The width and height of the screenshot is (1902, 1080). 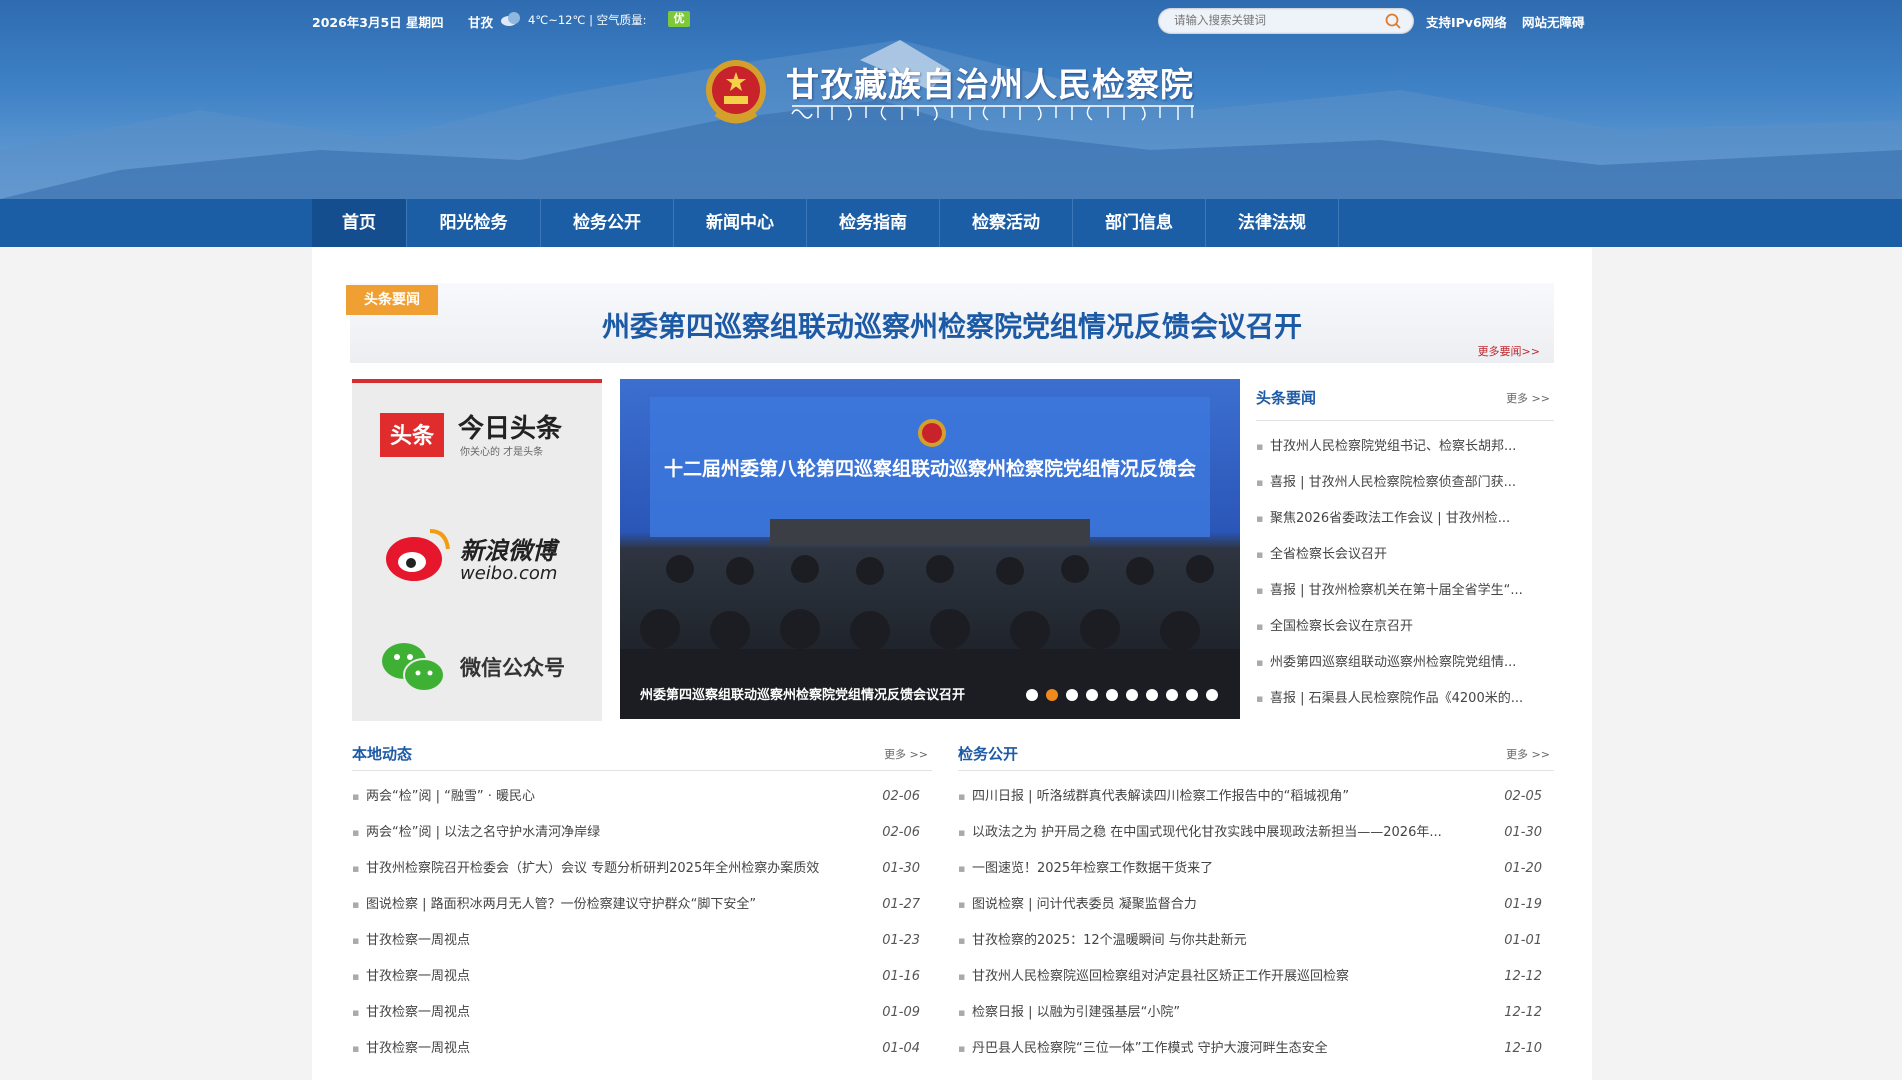 What do you see at coordinates (601, 905) in the screenshot?
I see `local-news-item-text: 图说检察 | 路面积冰两月无人管？一份检察建议守护群众“脚下安全”` at bounding box center [601, 905].